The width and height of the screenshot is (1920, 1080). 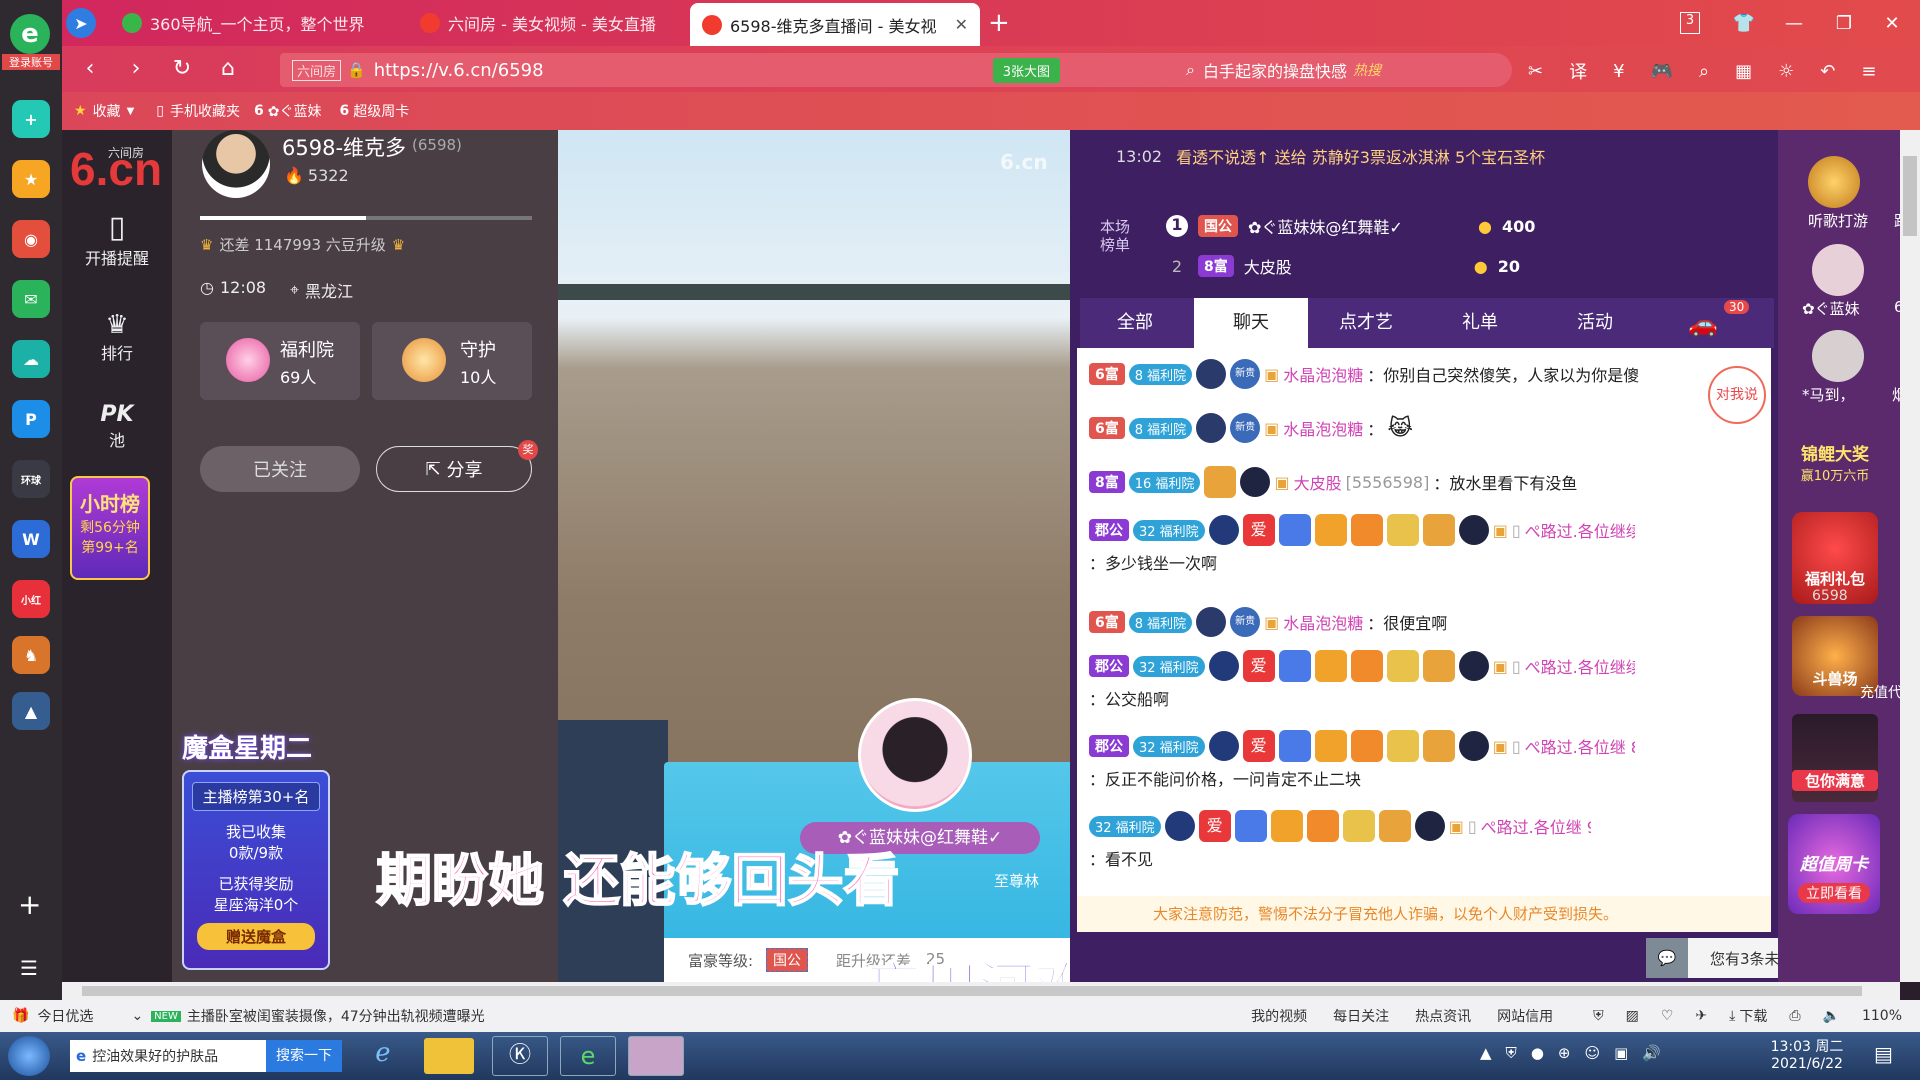 What do you see at coordinates (31, 655) in the screenshot?
I see `game-app-icon: ♞` at bounding box center [31, 655].